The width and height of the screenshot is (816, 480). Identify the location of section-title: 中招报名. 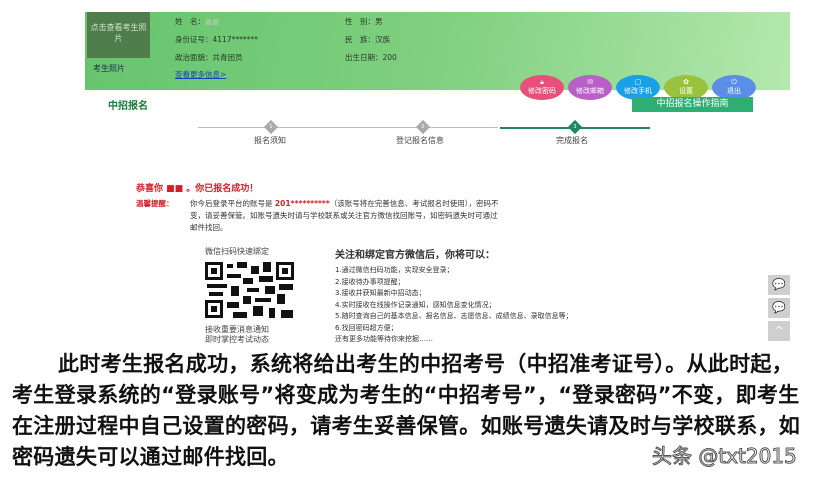
(128, 106).